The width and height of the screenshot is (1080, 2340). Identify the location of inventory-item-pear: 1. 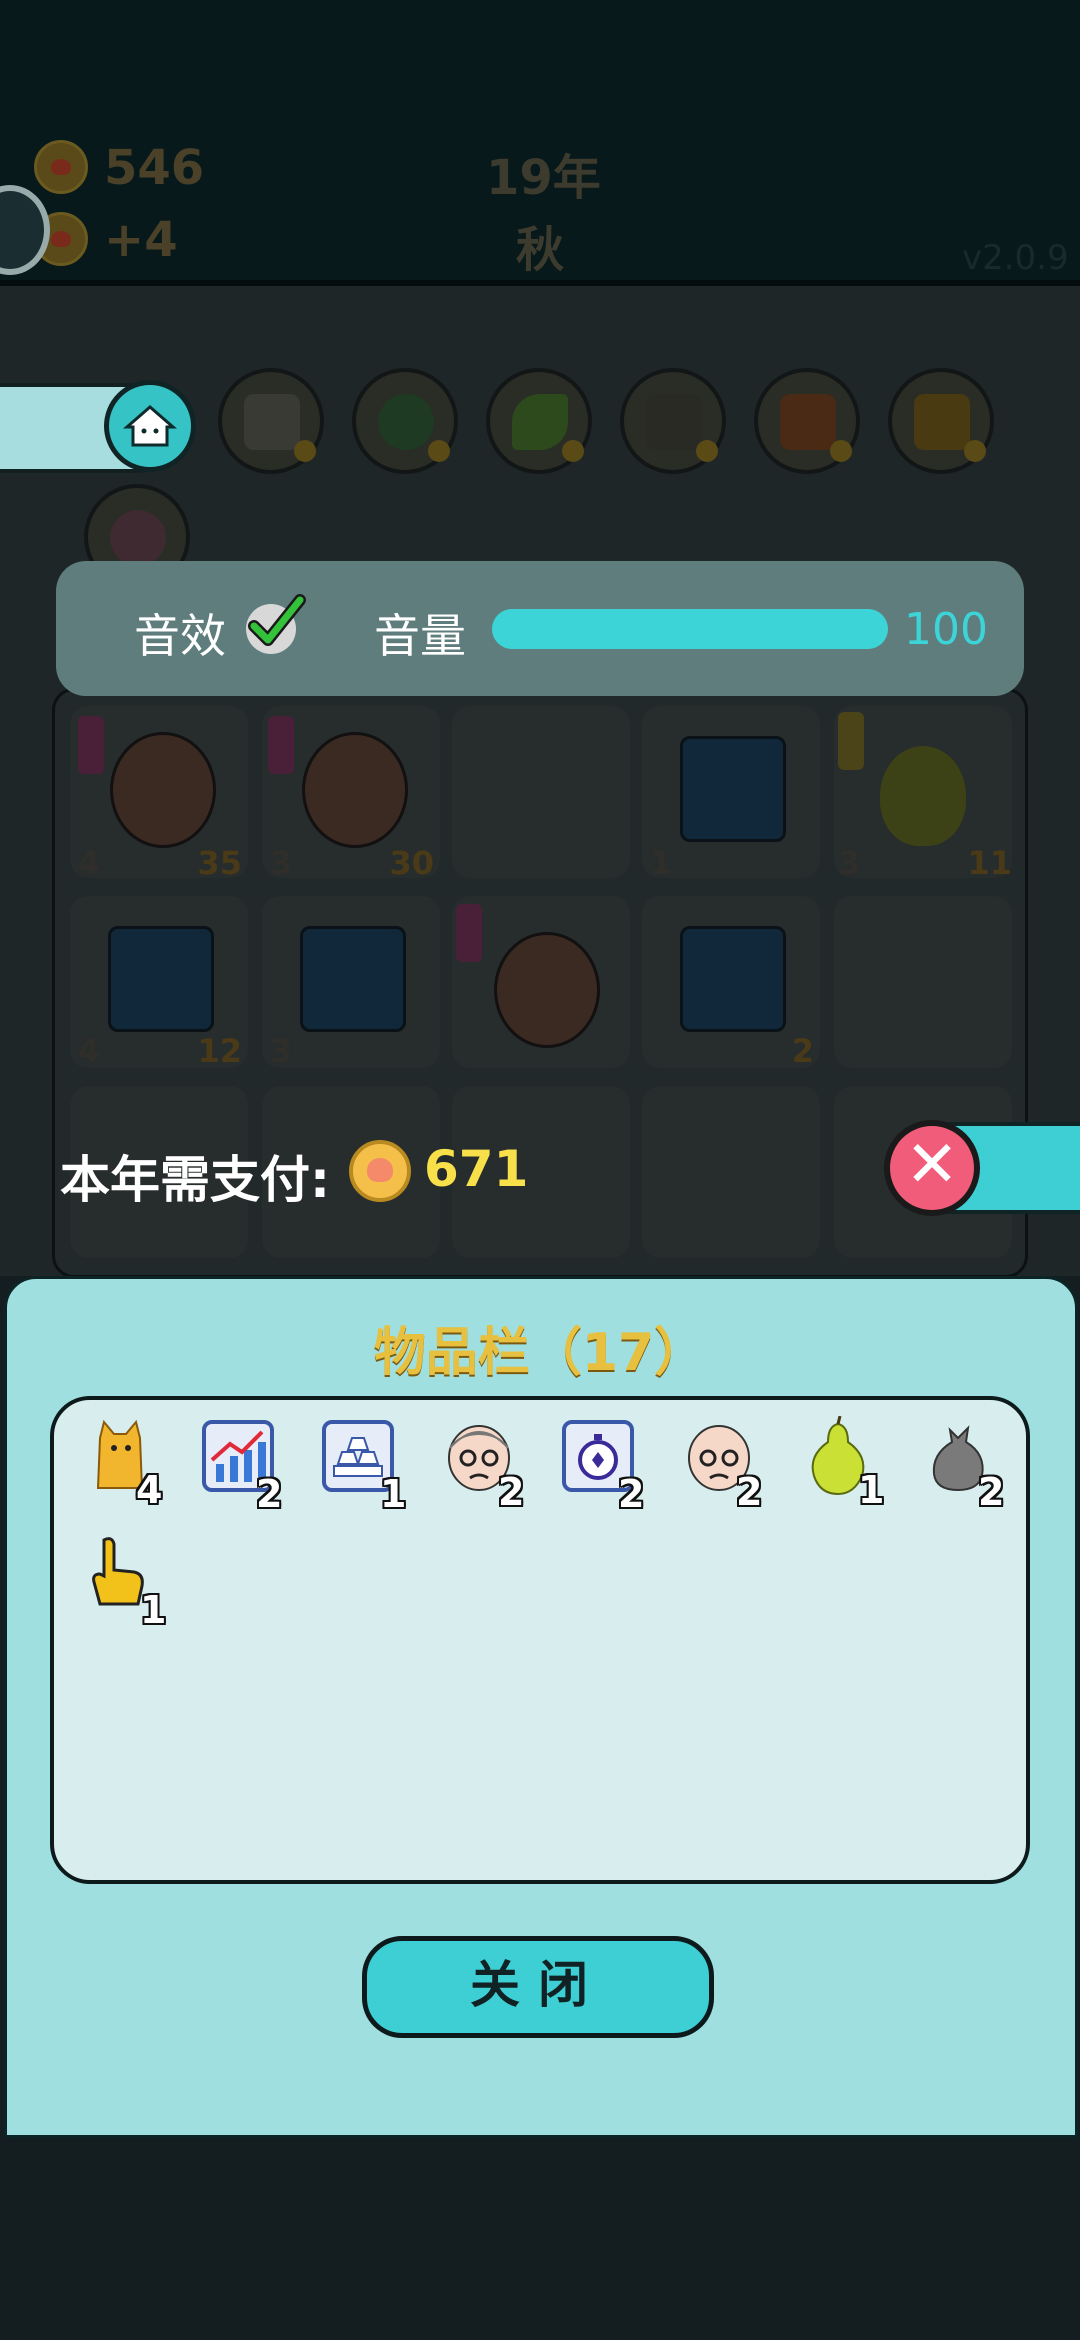
(843, 1463).